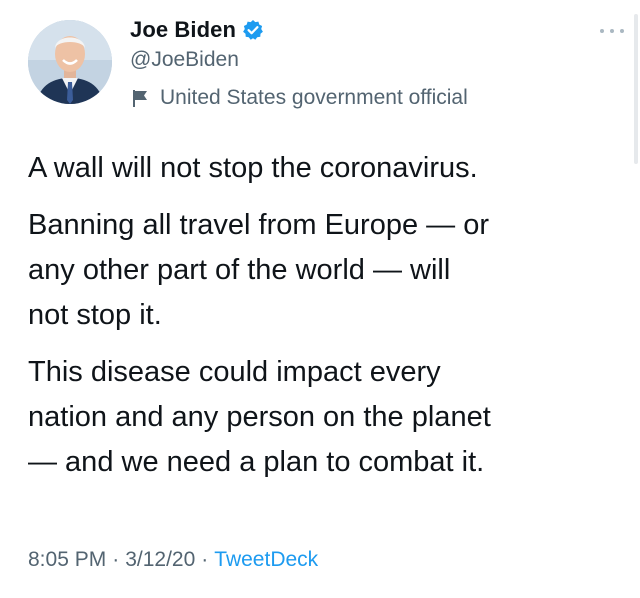 The image size is (640, 598). Describe the element at coordinates (253, 168) in the screenshot. I see `tweet-paragraph: A wall will not stop the coronavirus.` at that location.